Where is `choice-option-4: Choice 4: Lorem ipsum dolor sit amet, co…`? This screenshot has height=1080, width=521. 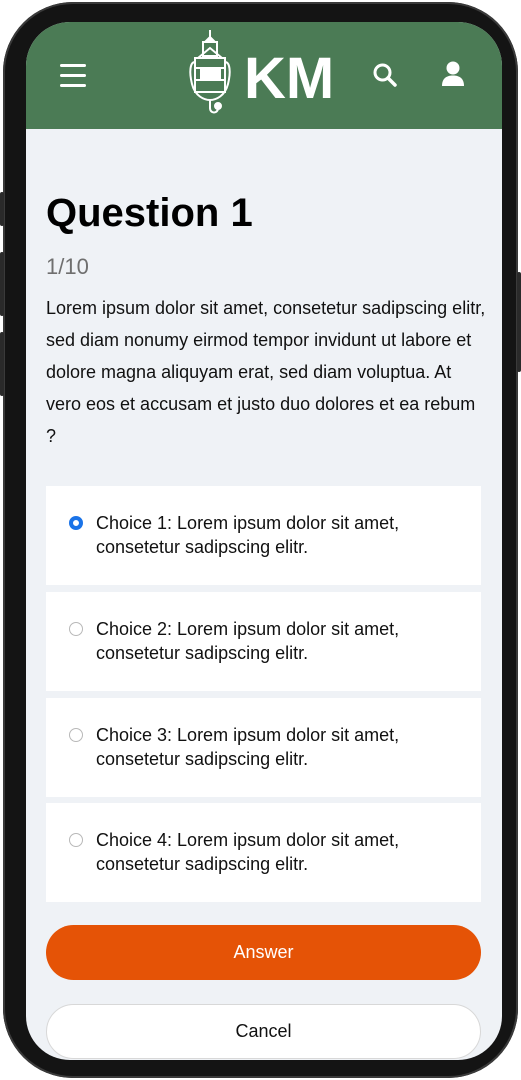 choice-option-4: Choice 4: Lorem ipsum dolor sit amet, co… is located at coordinates (263, 852).